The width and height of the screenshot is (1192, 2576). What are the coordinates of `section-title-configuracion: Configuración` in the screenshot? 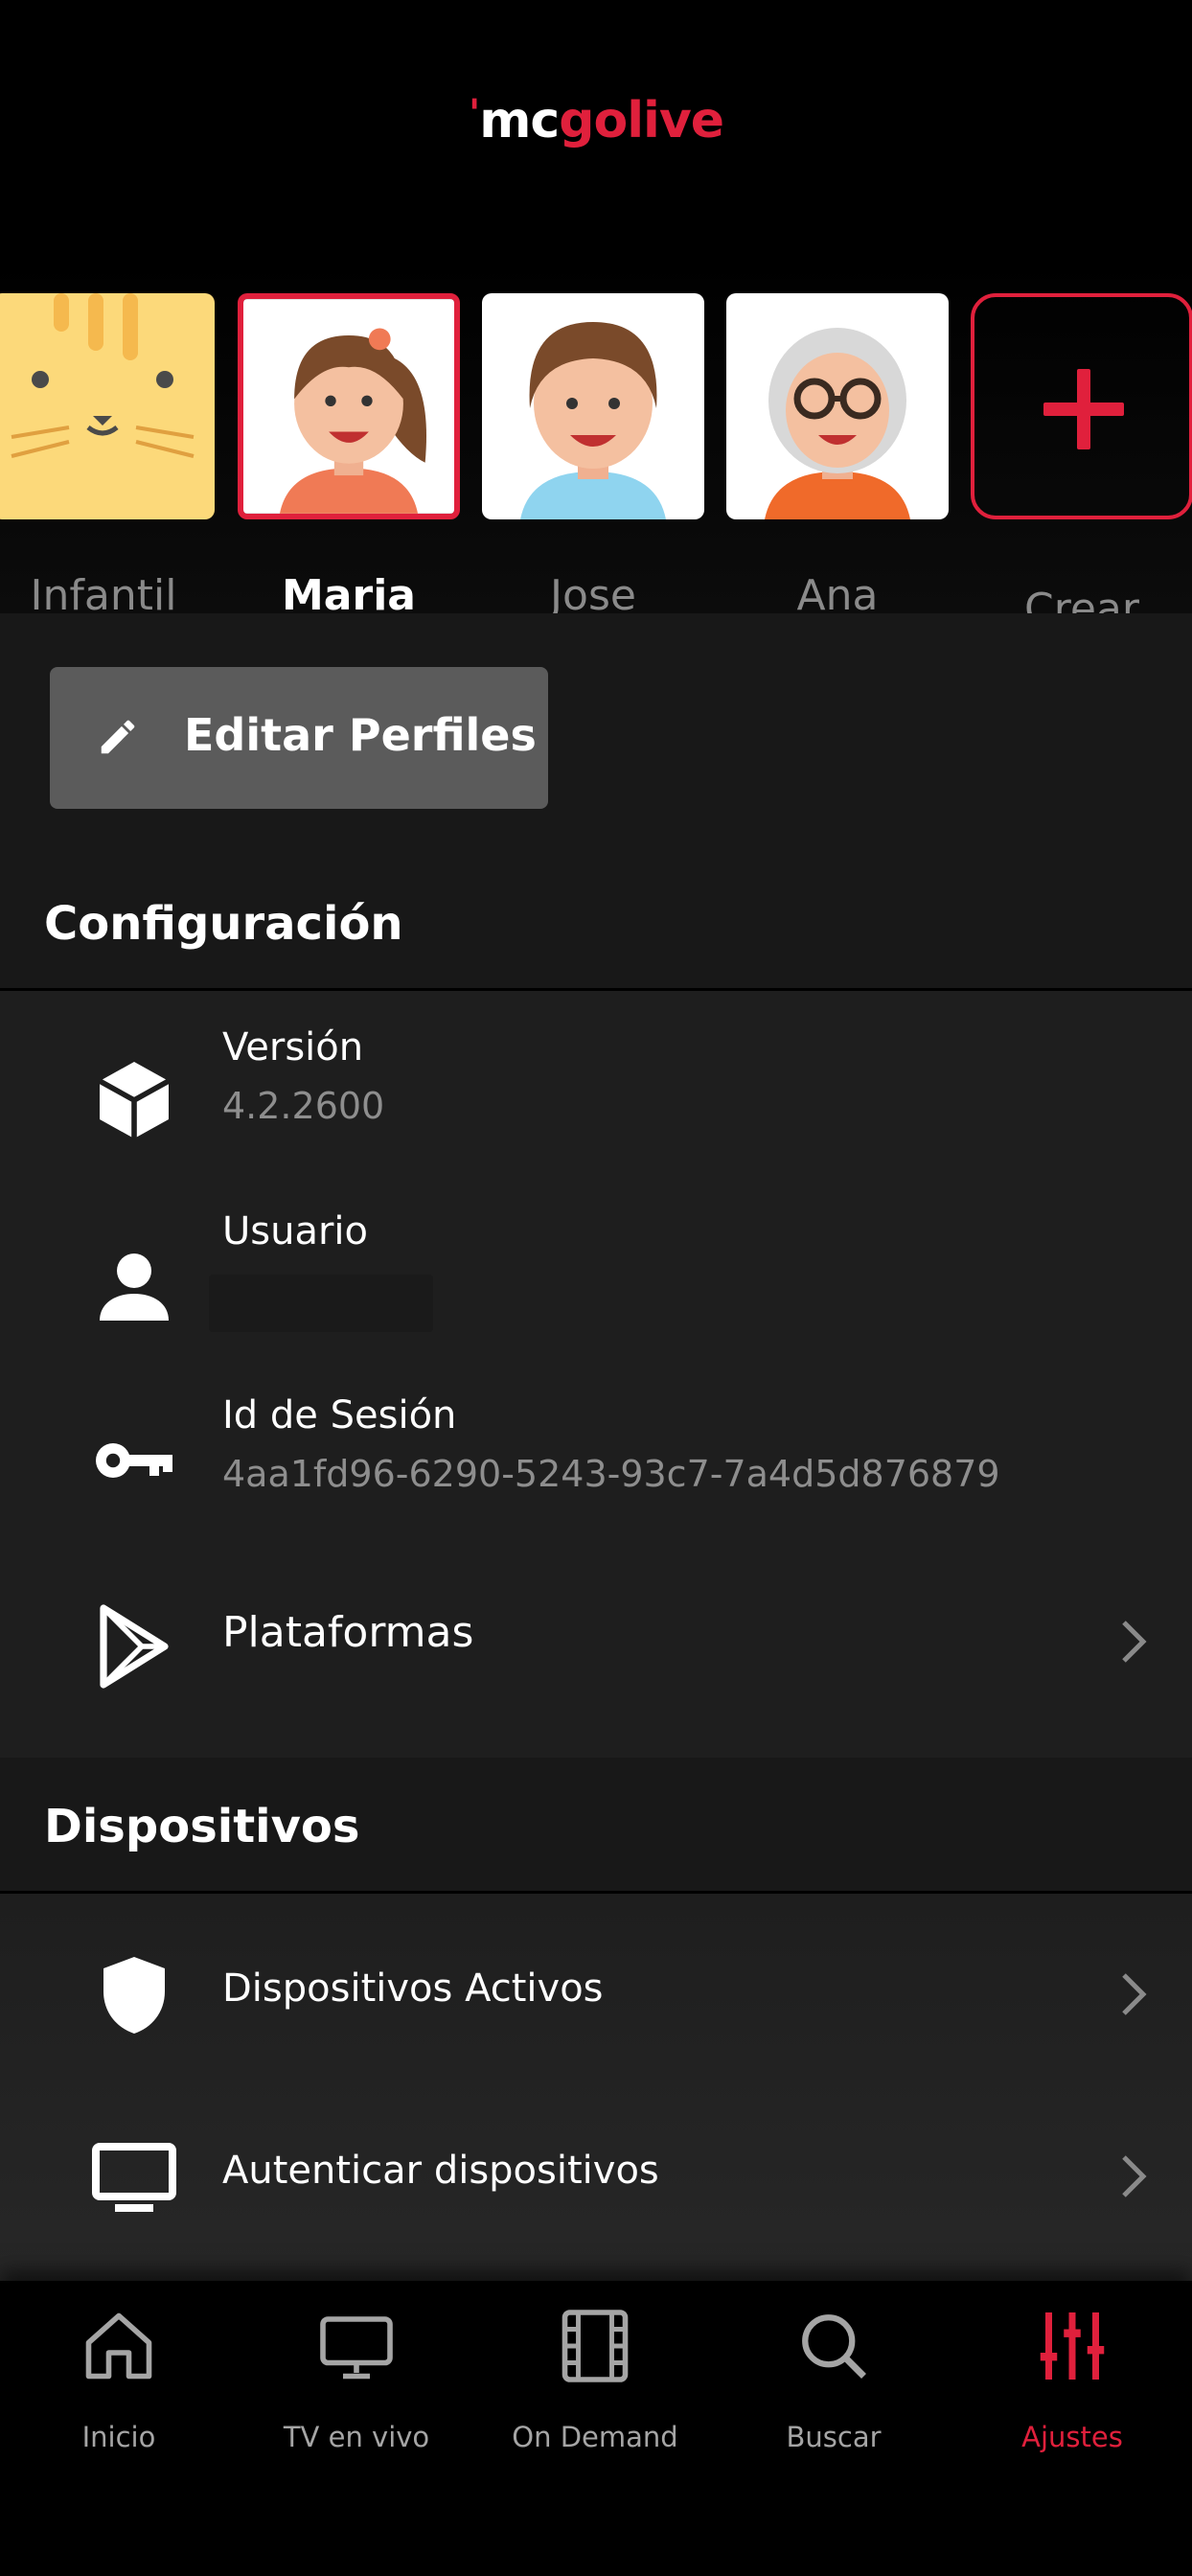 It's located at (223, 924).